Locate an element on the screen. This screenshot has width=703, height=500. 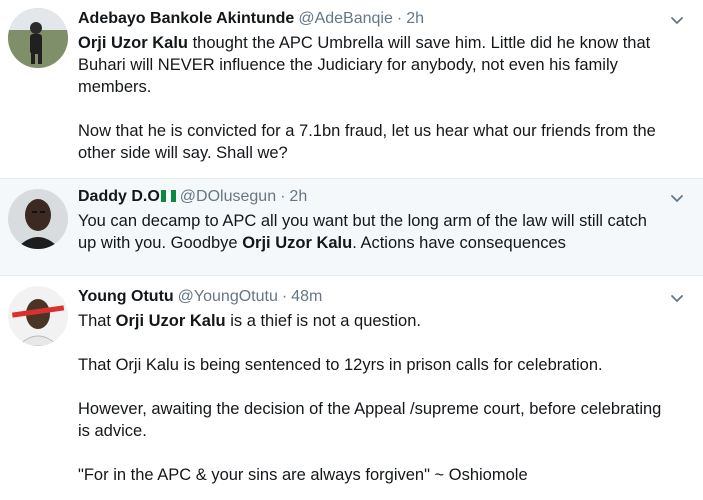
author-name: Daddy D.O is located at coordinates (119, 196).